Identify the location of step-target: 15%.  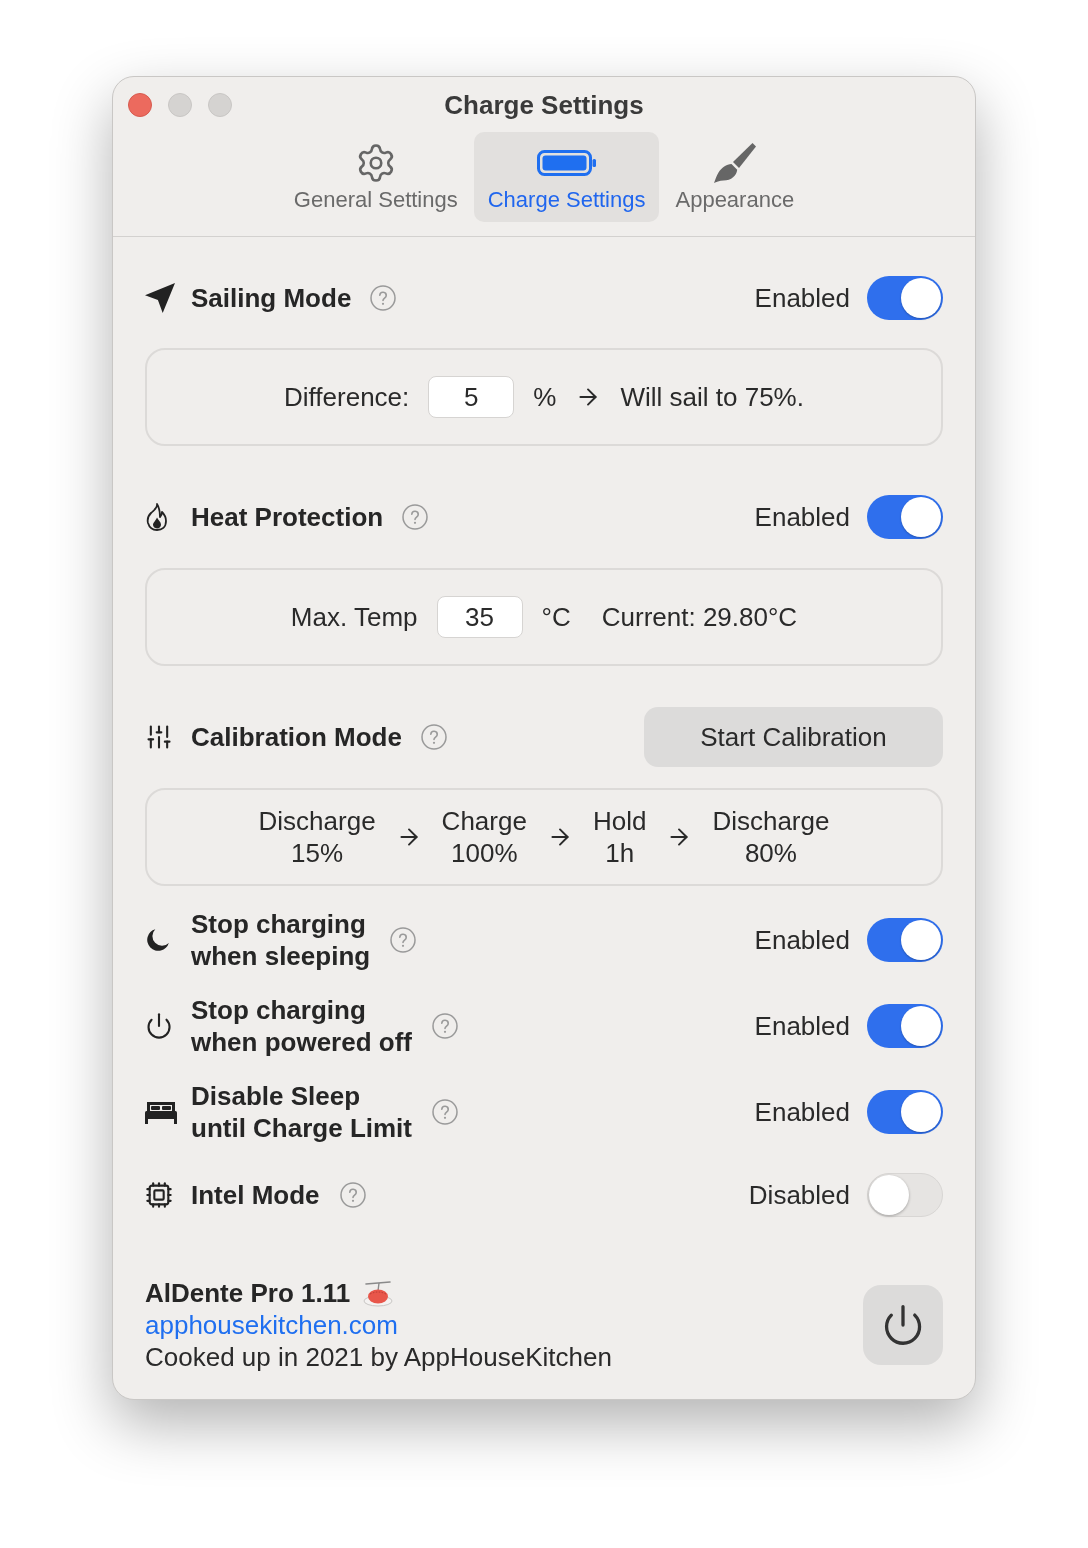
(317, 853).